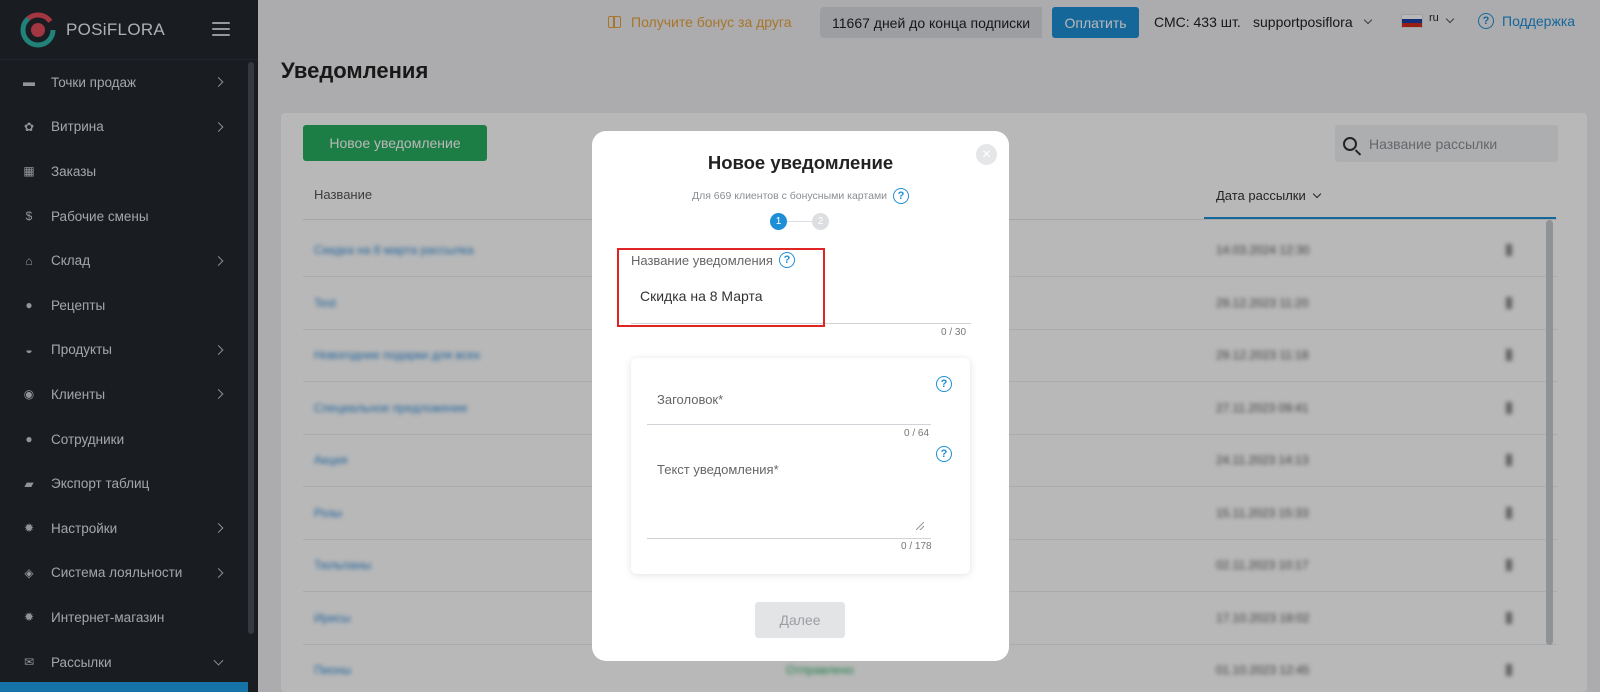 This screenshot has height=692, width=1600. Describe the element at coordinates (789, 538) in the screenshot. I see `text-field-underline` at that location.